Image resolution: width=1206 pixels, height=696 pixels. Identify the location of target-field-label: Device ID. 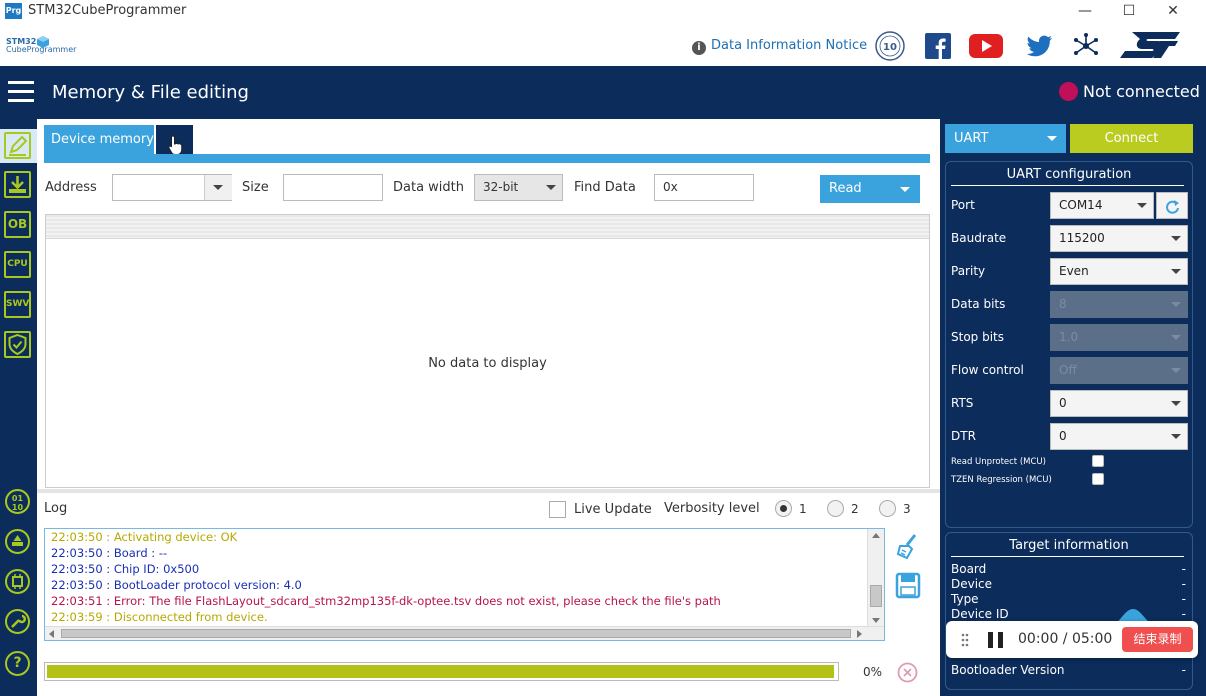
(980, 614).